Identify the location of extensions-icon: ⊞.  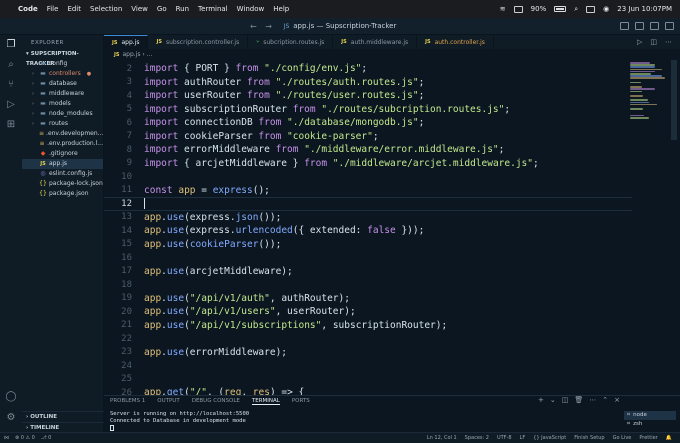
(11, 125).